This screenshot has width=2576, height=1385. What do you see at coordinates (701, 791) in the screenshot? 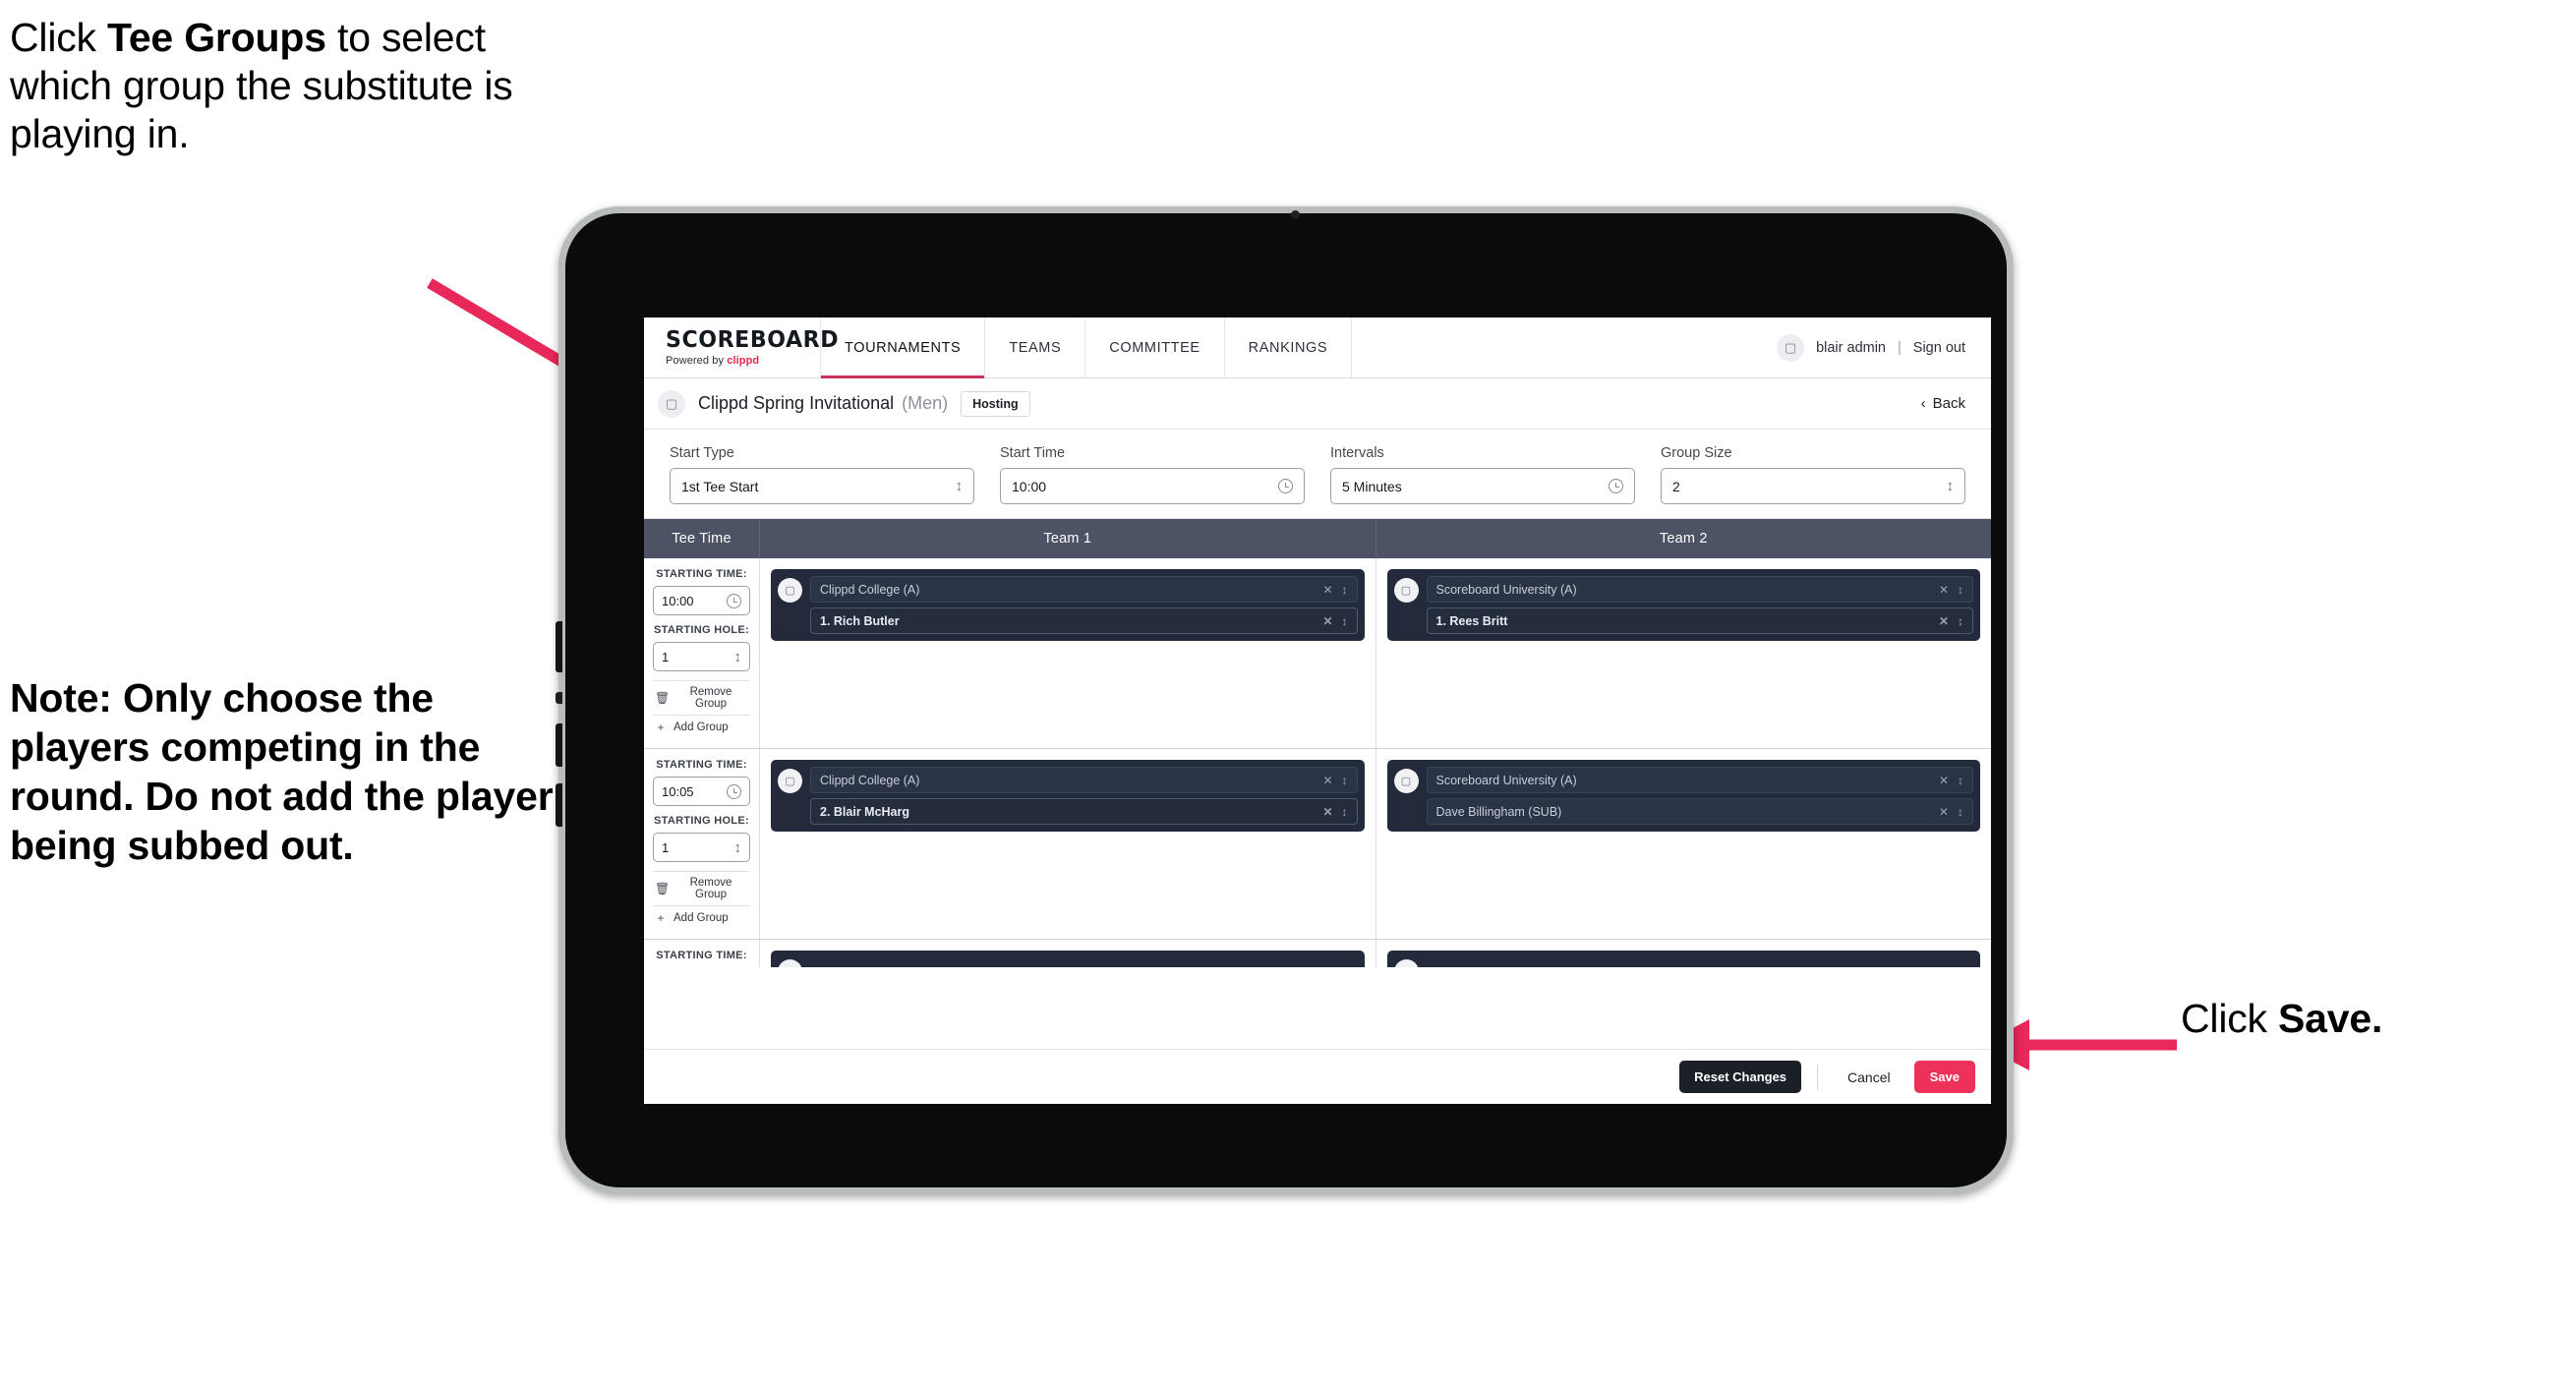
I see `starting-time-input: 10:05` at bounding box center [701, 791].